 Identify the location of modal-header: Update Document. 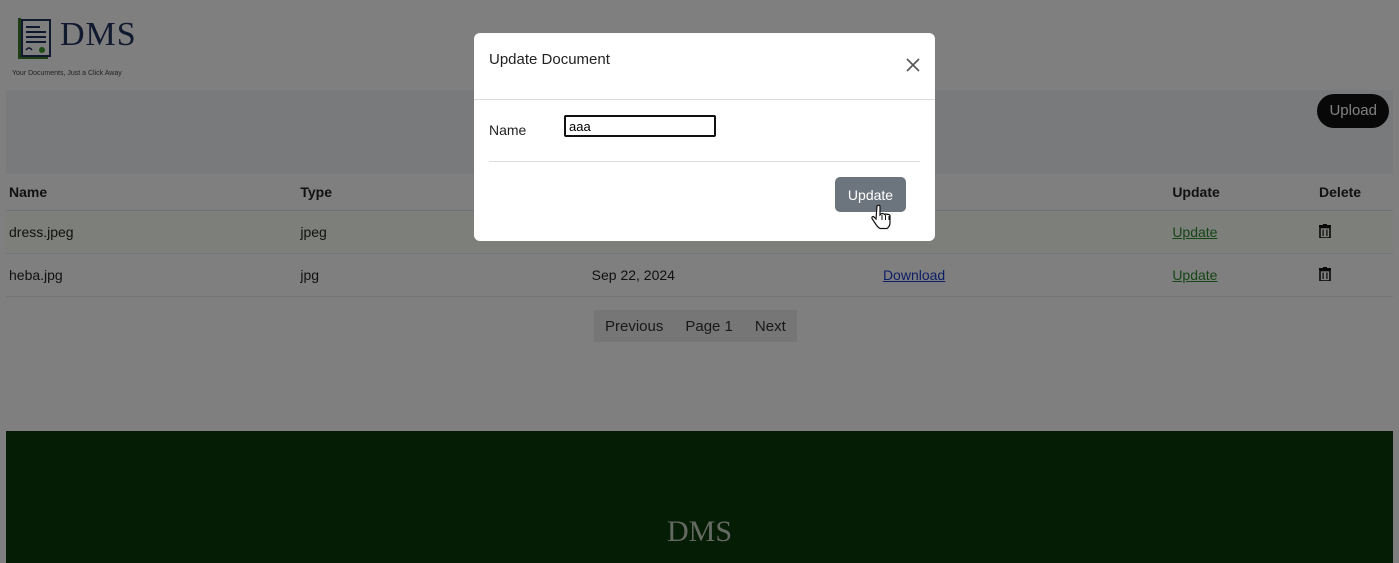
(704, 66).